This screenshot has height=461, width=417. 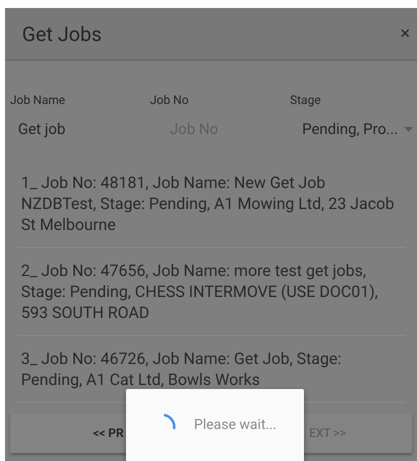 I want to click on job-list-item: 2_ Job No: 47656, Job Name: more test get jobs, Stage: Pending, CHESS INTERMOVE (USE DOC01), 593 SOUTH ROAD, so click(x=211, y=291).